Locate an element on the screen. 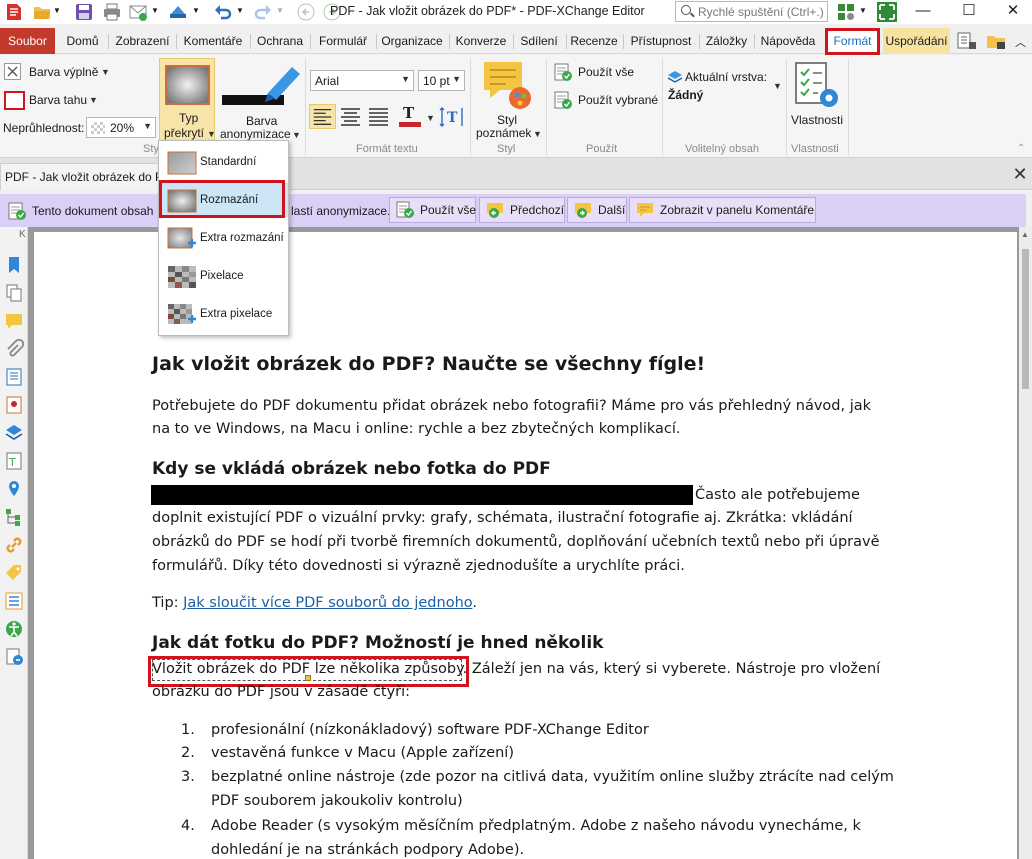 Image resolution: width=1032 pixels, height=859 pixels. previous-button: Předchozí is located at coordinates (522, 210).